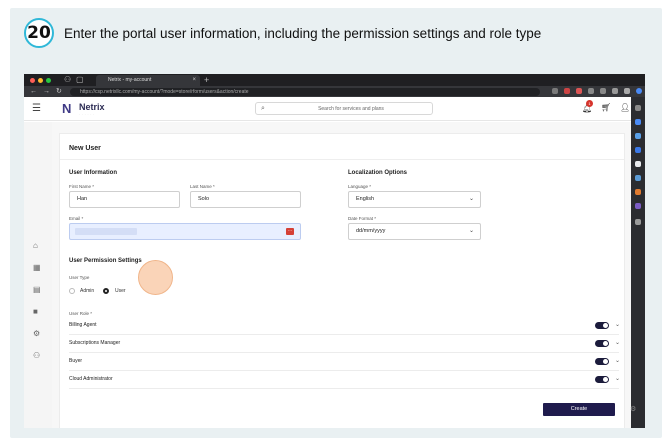 The height and width of the screenshot is (447, 672). I want to click on menu-dots-icon, so click(627, 91).